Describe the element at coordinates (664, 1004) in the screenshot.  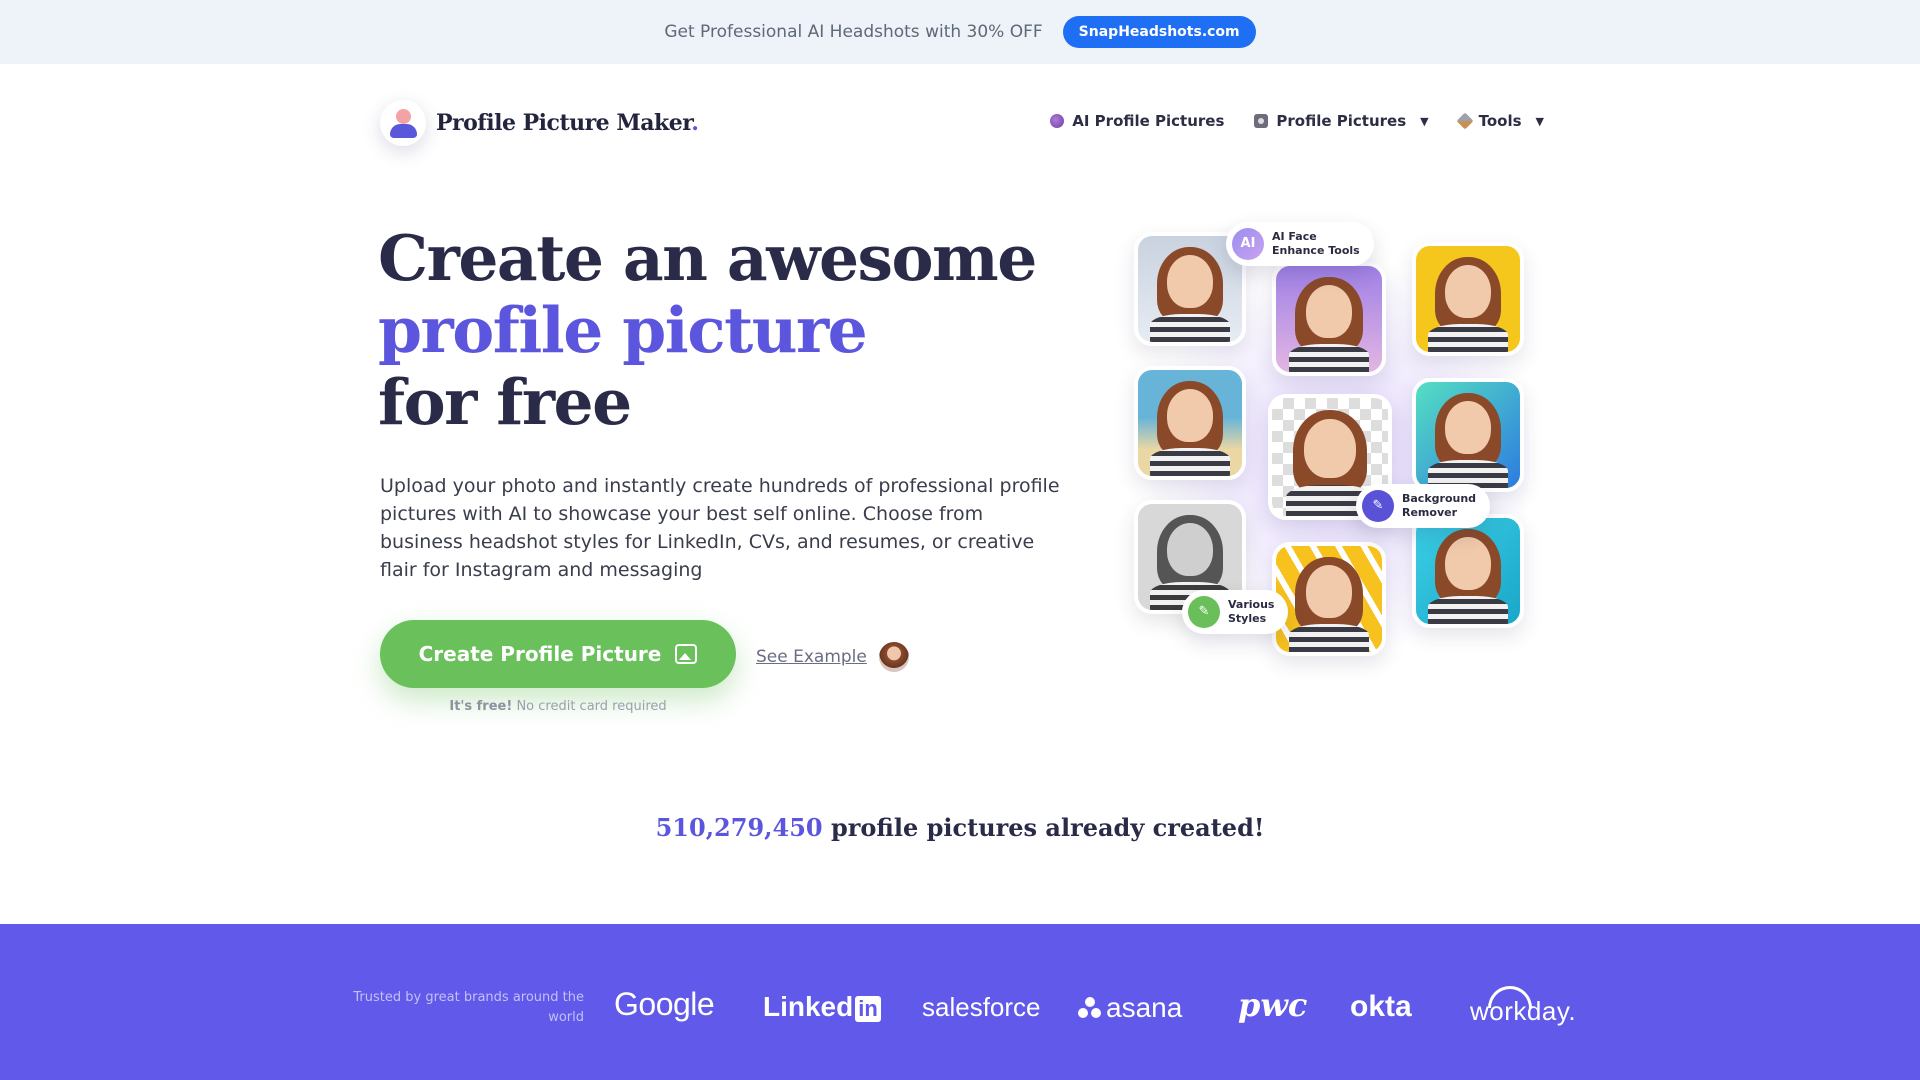
I see `google-logo: Google` at that location.